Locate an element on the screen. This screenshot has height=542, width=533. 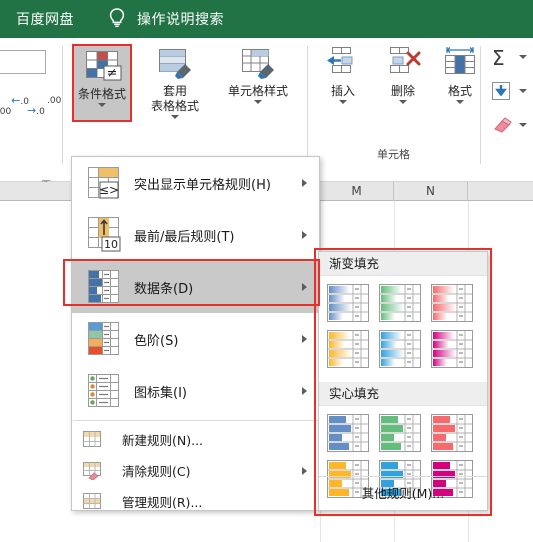
highlight-cells-rules-icon: ≤> is located at coordinates (104, 183).